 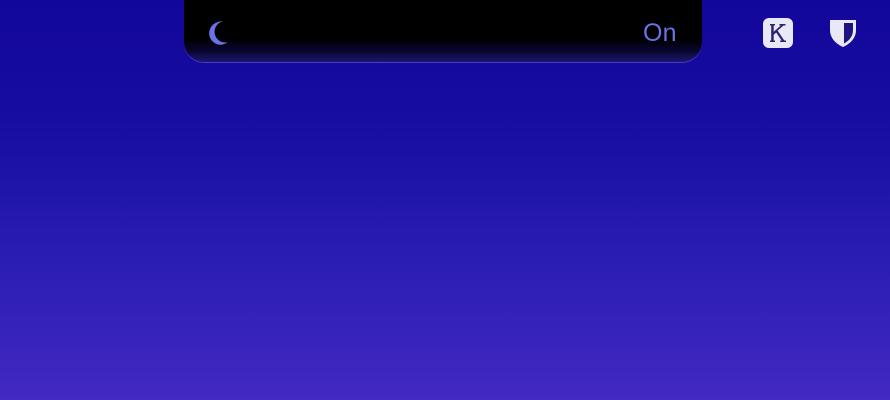 I want to click on shield-icon, so click(x=843, y=33).